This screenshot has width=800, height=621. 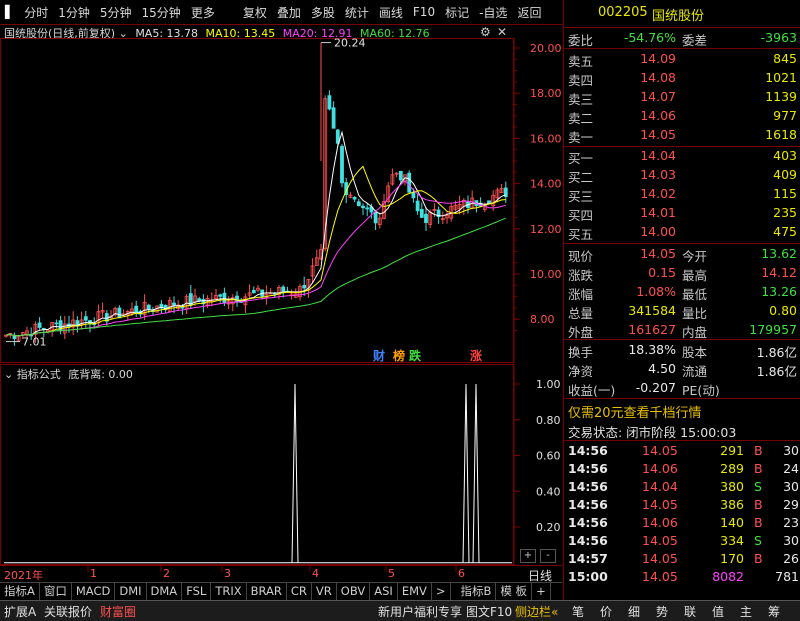 I want to click on status-right-0: 新用户福利专享, so click(x=420, y=611).